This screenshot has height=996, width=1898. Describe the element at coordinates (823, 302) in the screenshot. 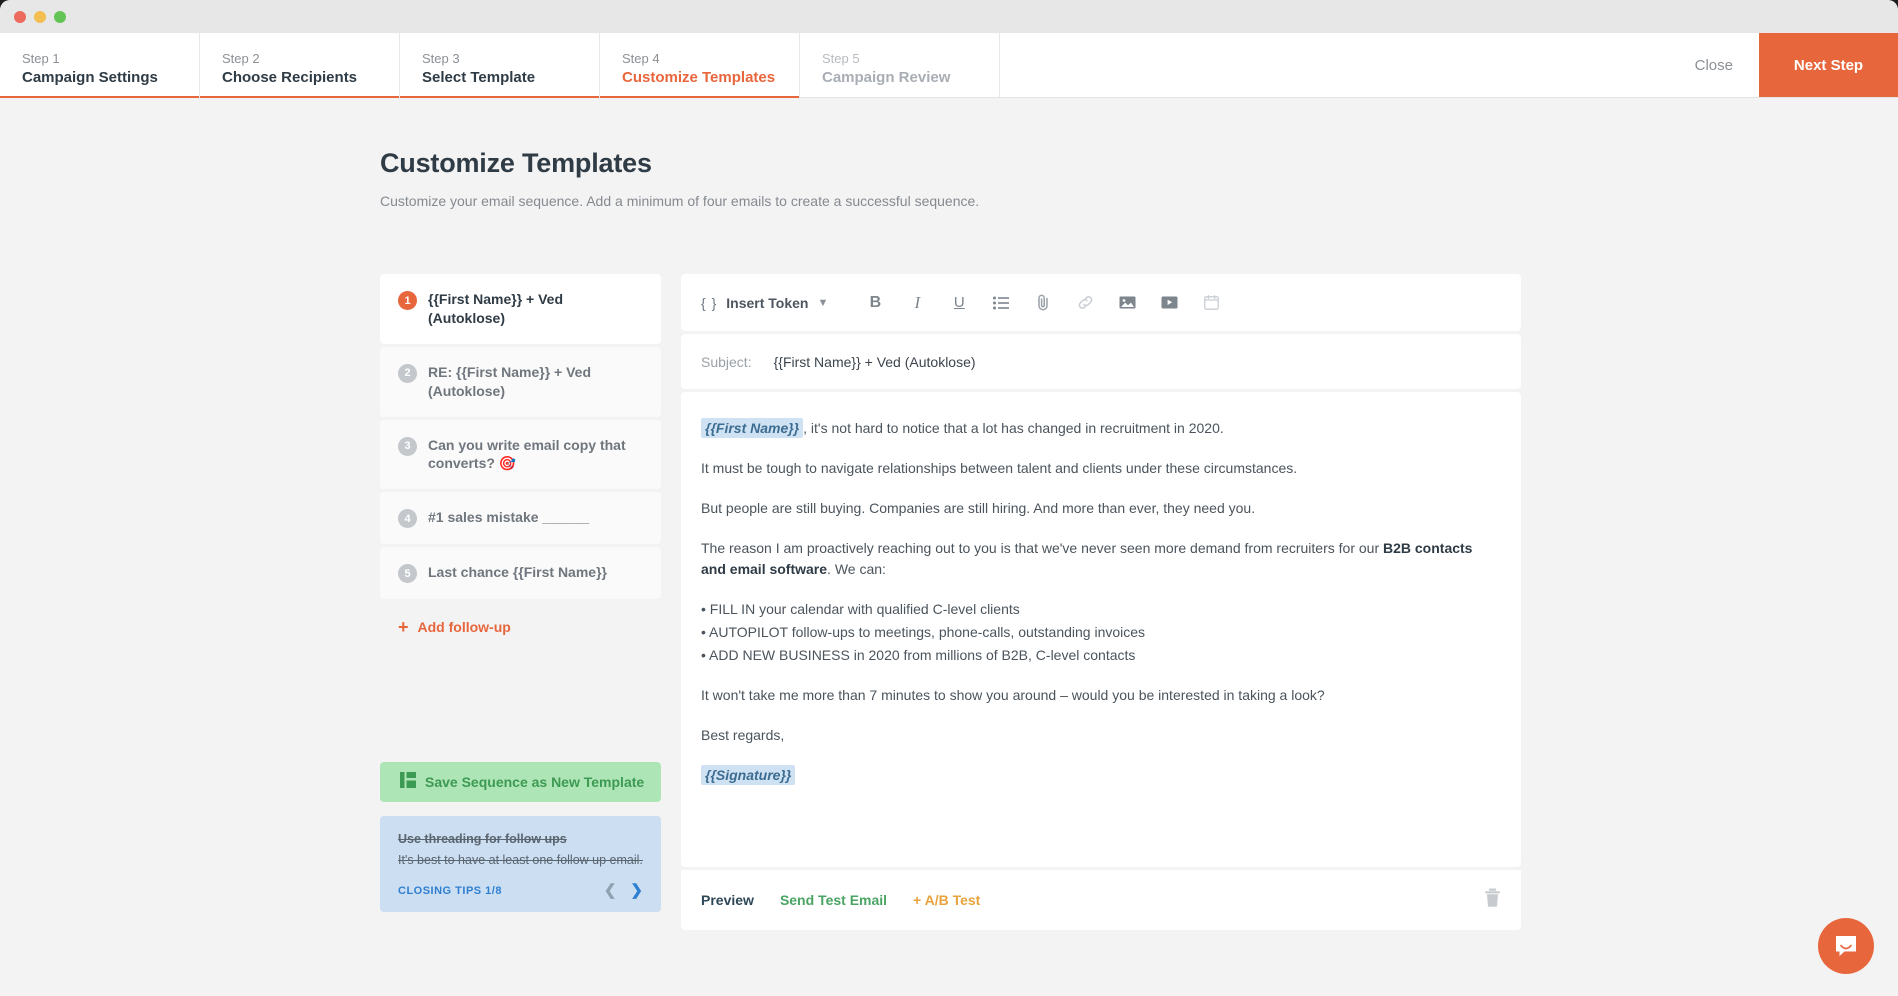

I see `chevron-down-icon: ▼` at that location.